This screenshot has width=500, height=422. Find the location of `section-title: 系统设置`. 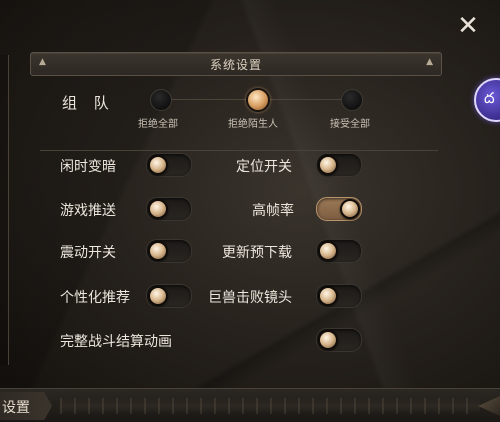

section-title: 系统设置 is located at coordinates (235, 65).